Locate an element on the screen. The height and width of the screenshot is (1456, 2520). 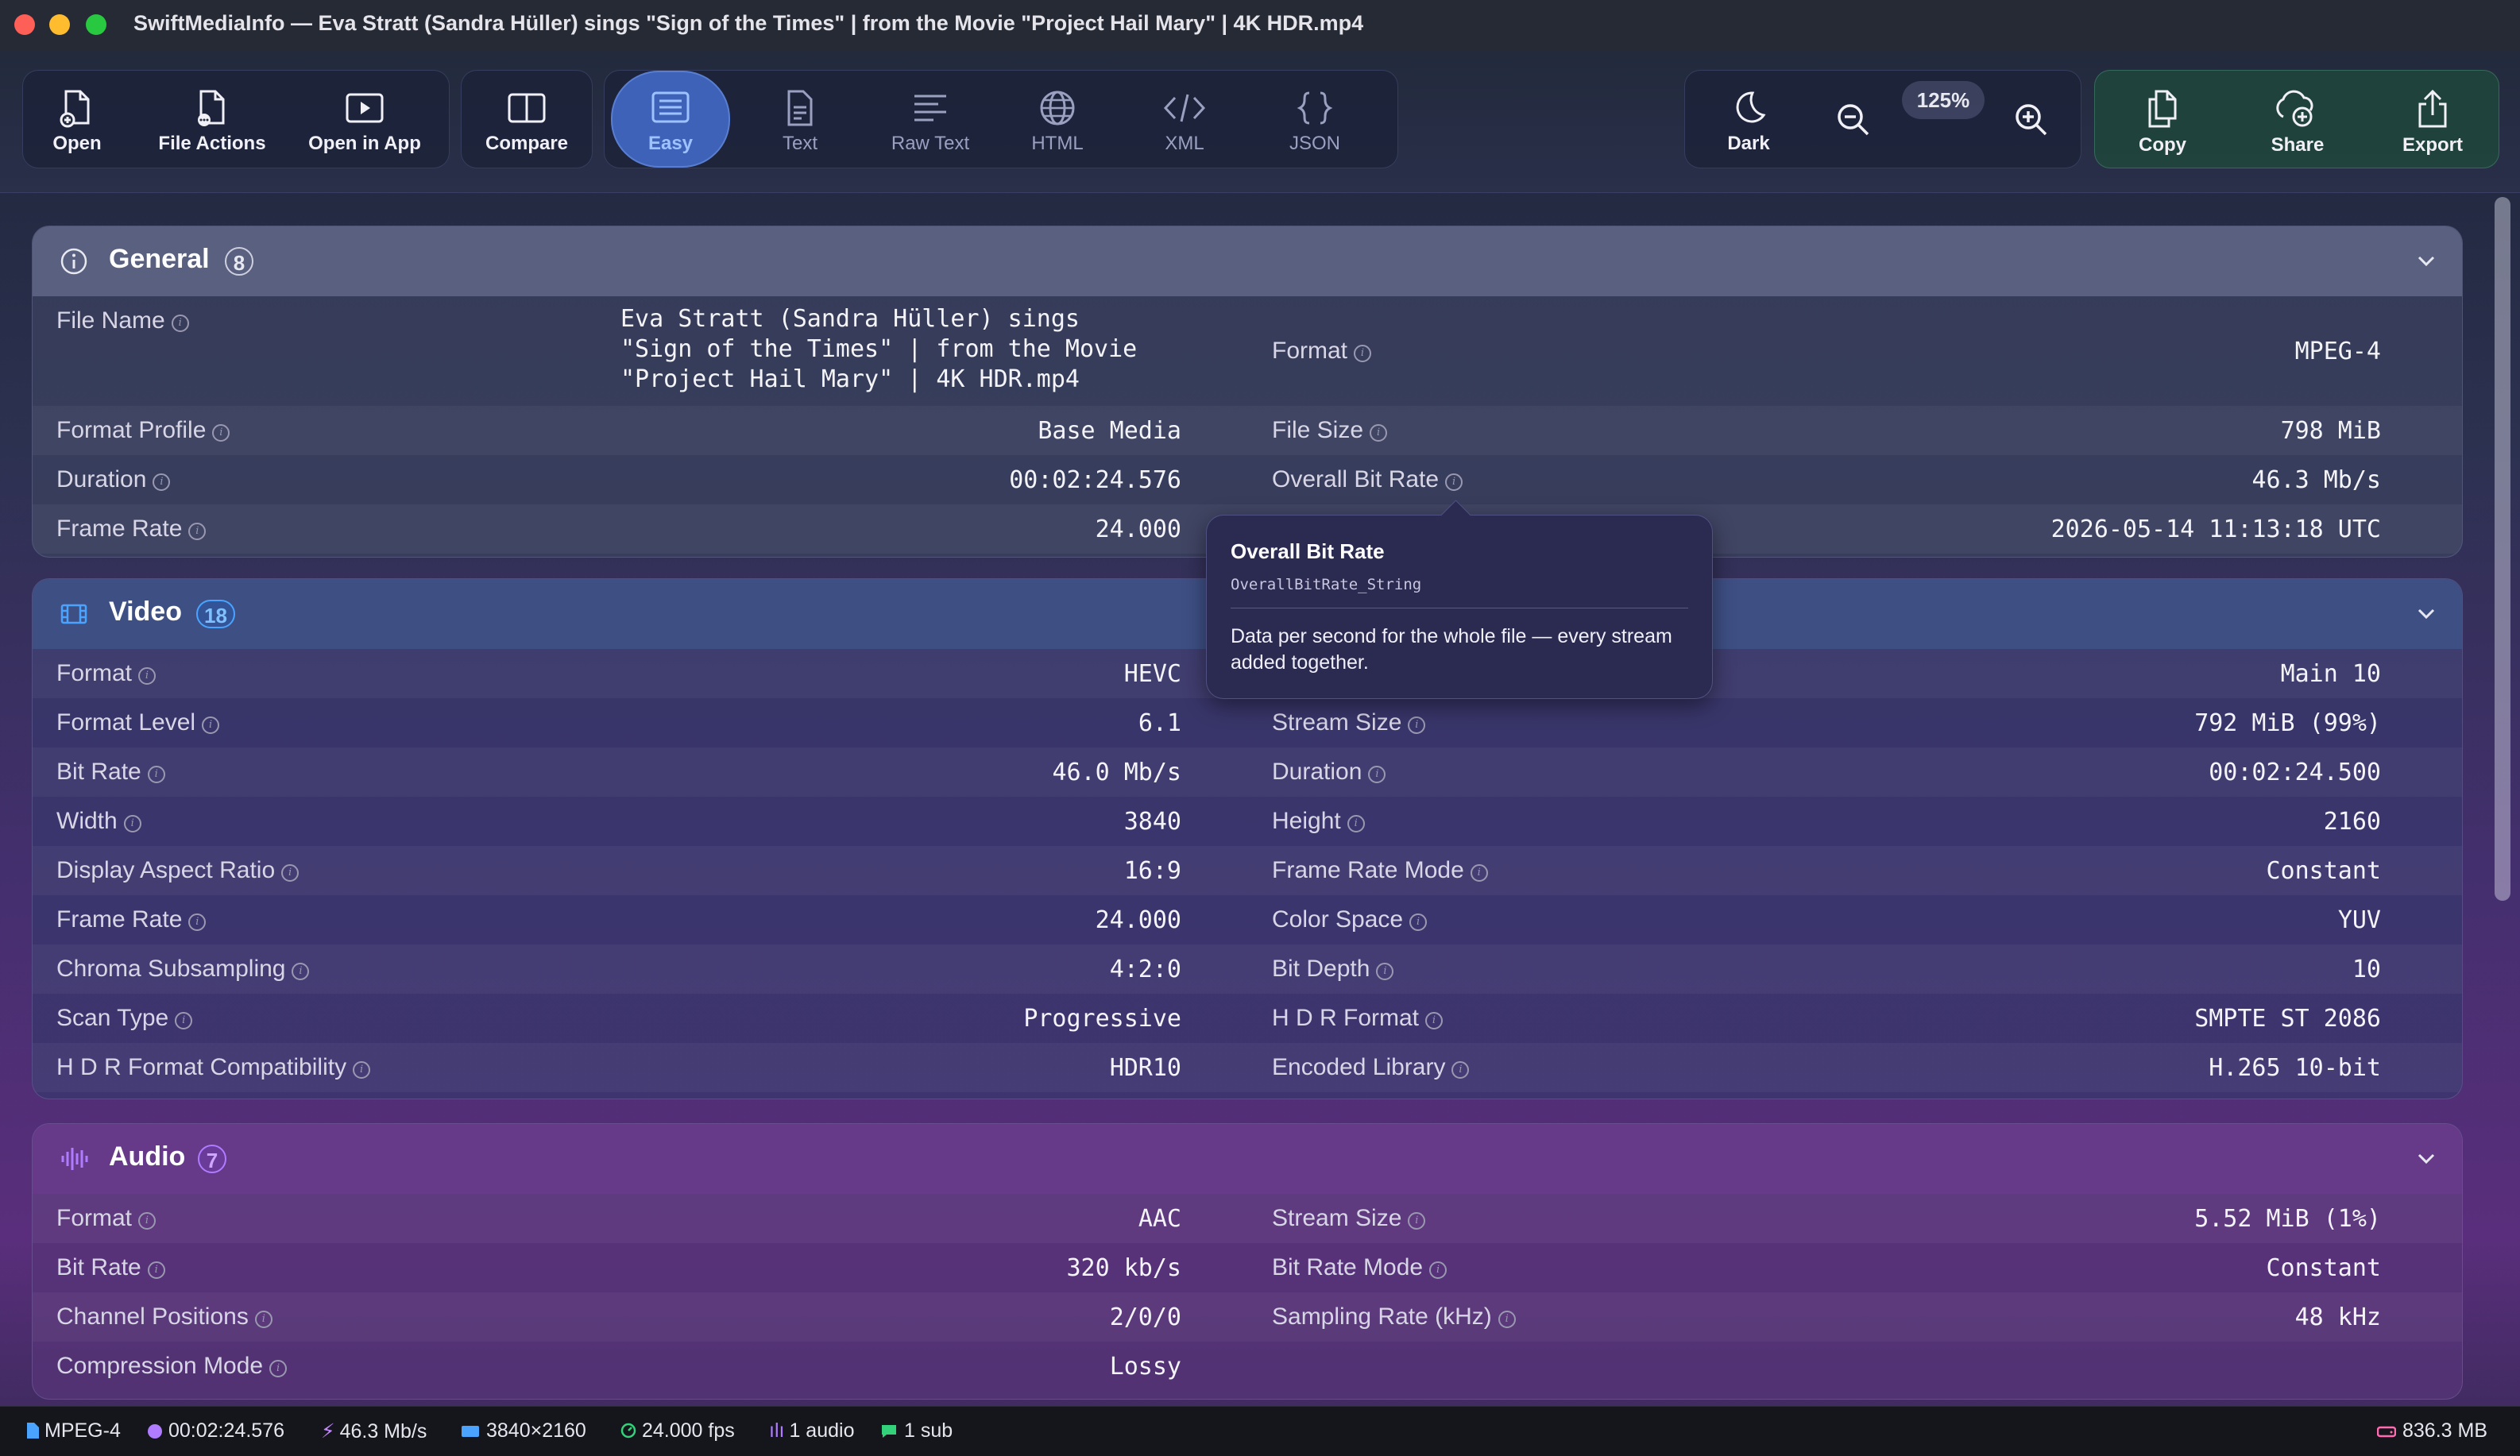
waveform-icon: ılı is located at coordinates (777, 1430).